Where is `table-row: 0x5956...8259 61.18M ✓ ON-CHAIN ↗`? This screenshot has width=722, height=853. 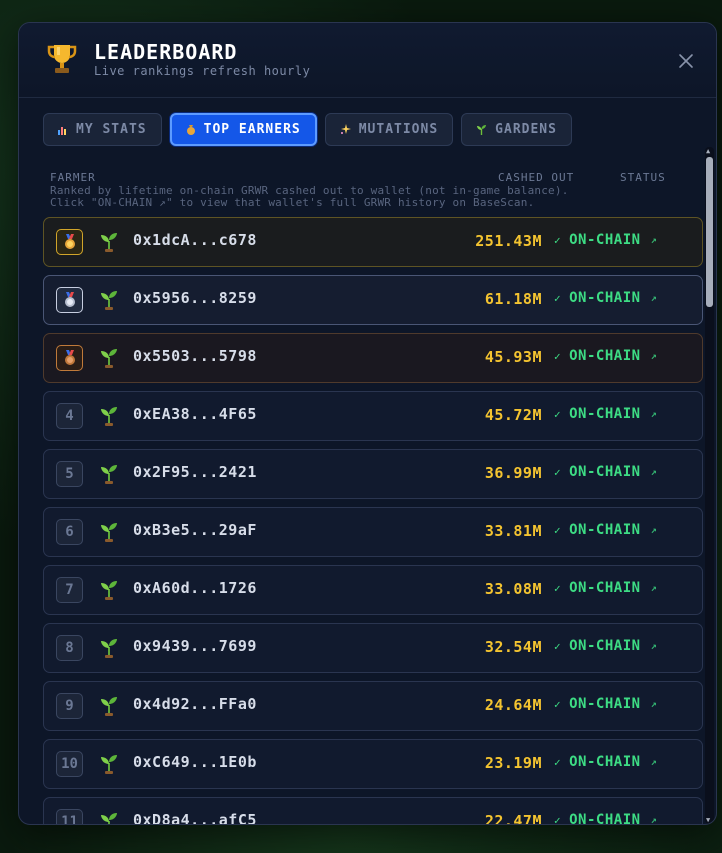 table-row: 0x5956...8259 61.18M ✓ ON-CHAIN ↗ is located at coordinates (373, 300).